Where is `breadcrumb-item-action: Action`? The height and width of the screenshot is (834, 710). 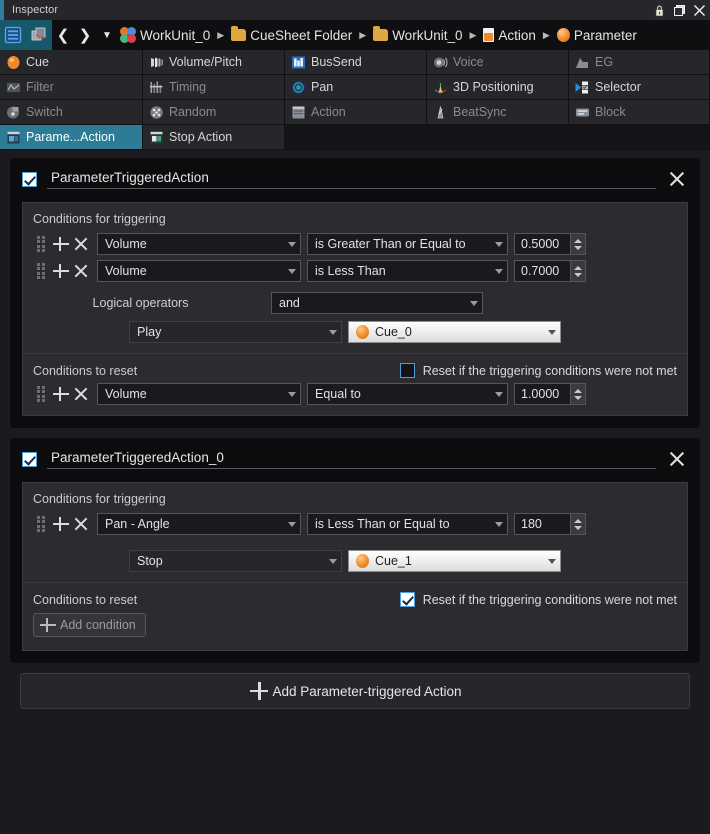
breadcrumb-item-action: Action is located at coordinates (509, 35).